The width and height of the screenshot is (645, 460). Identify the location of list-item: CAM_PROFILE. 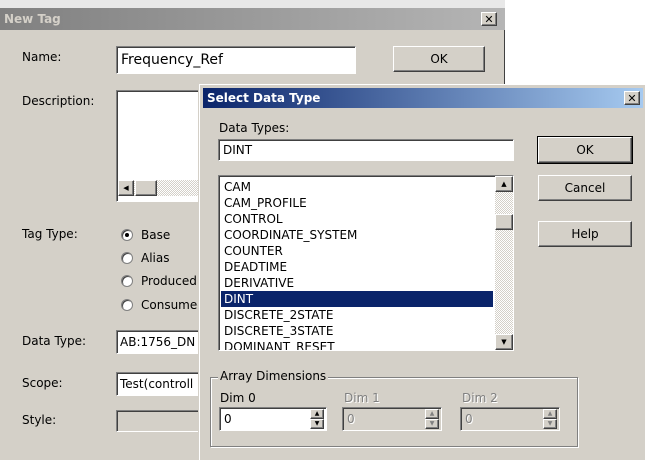
(357, 203).